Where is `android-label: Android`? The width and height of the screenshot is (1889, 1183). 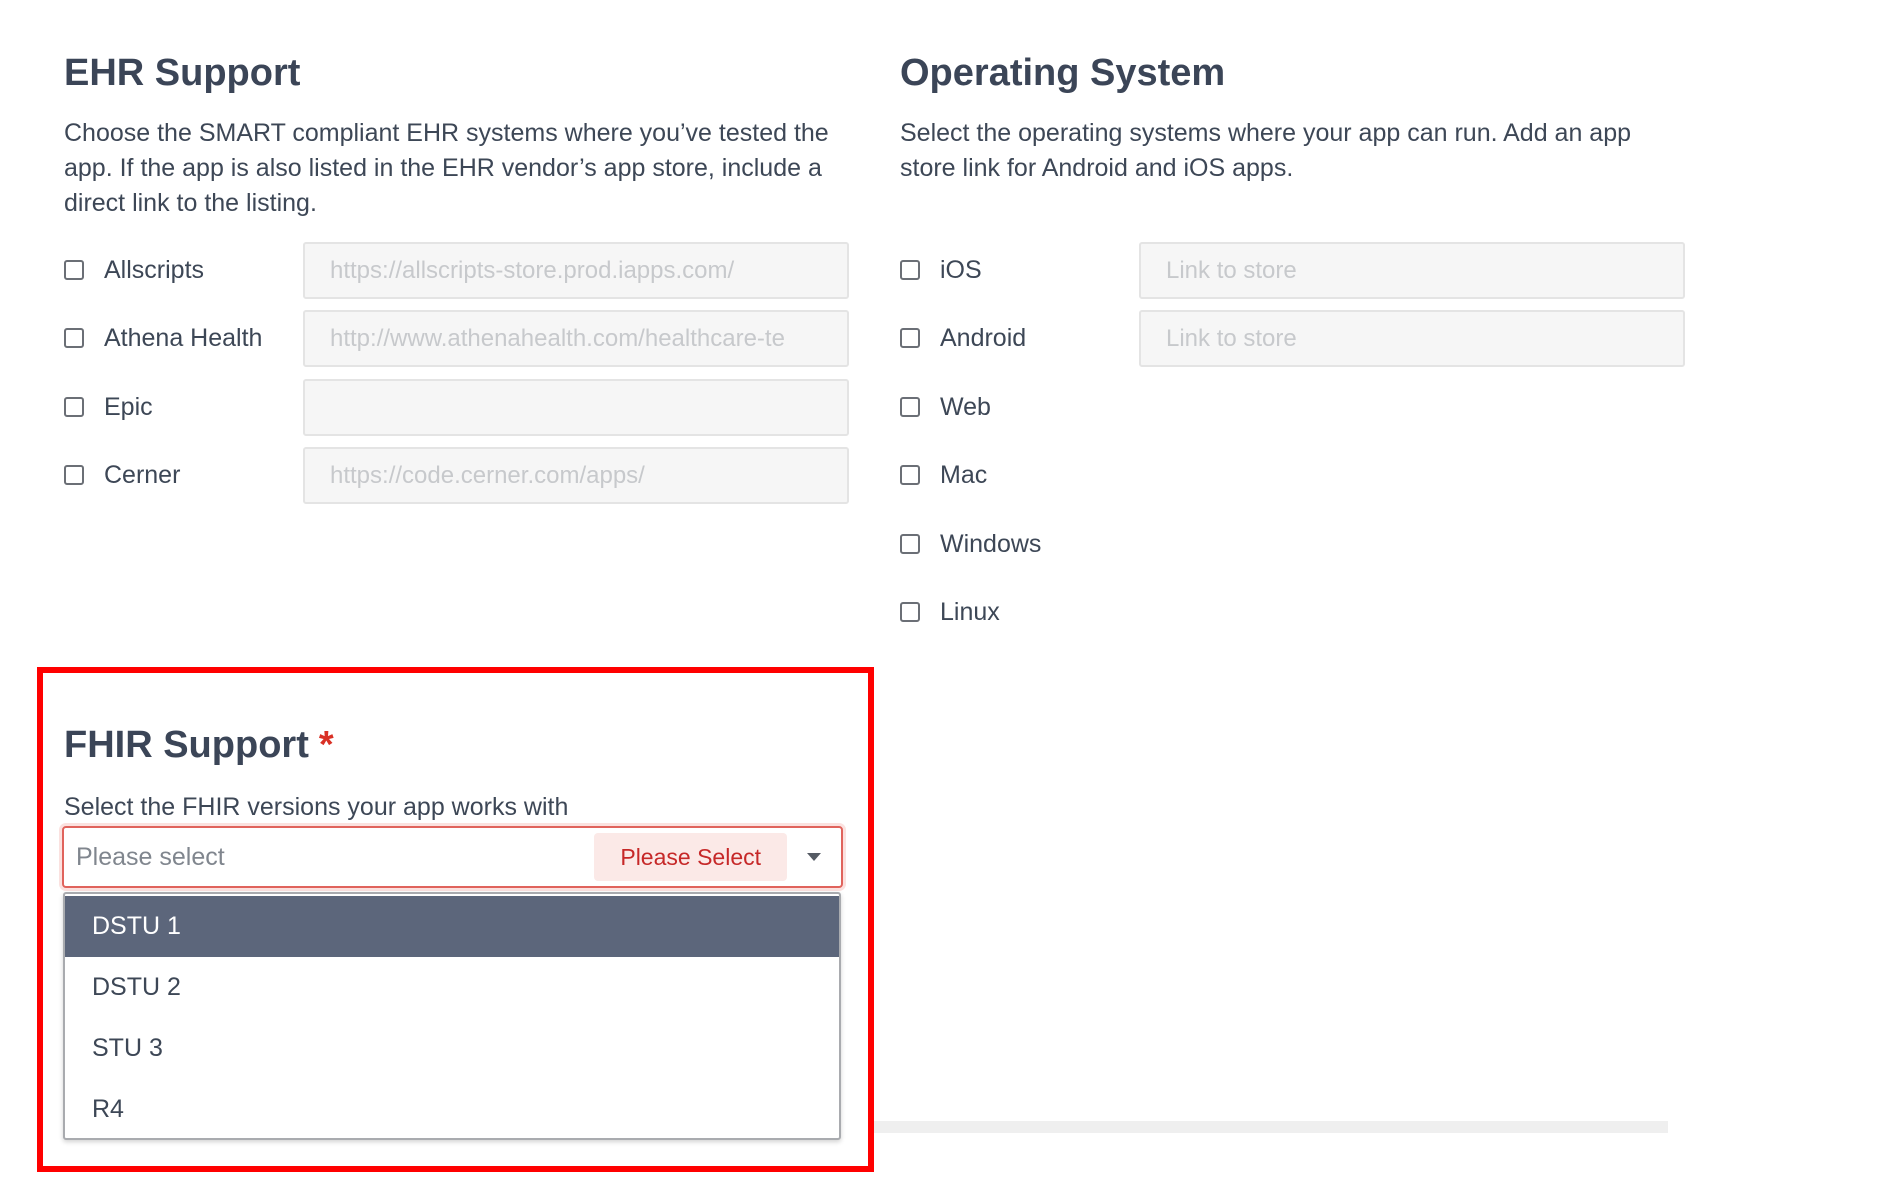
android-label: Android is located at coordinates (983, 337).